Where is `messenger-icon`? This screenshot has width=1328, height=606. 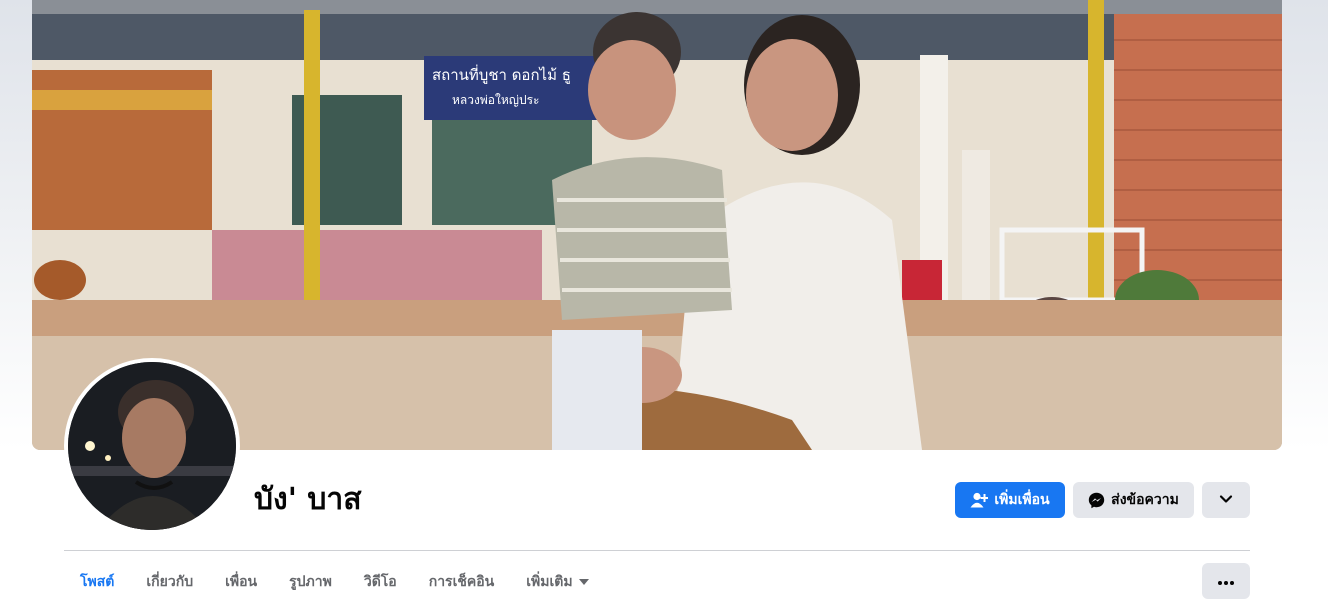 messenger-icon is located at coordinates (1096, 500).